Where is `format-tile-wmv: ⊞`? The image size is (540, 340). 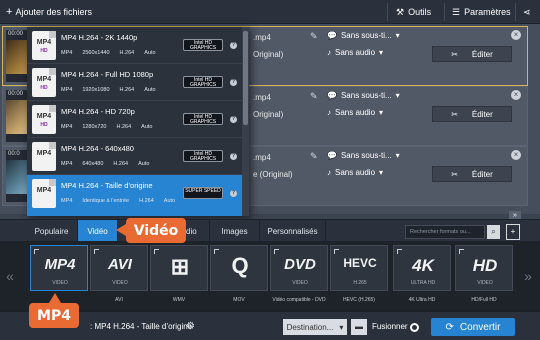
format-tile-wmv: ⊞ is located at coordinates (179, 268).